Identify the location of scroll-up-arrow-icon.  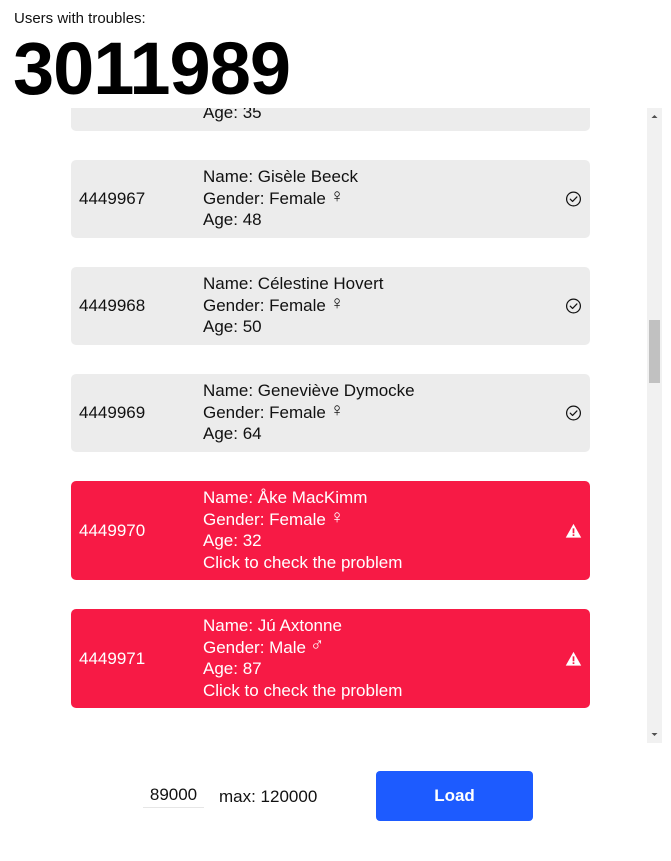
(654, 116).